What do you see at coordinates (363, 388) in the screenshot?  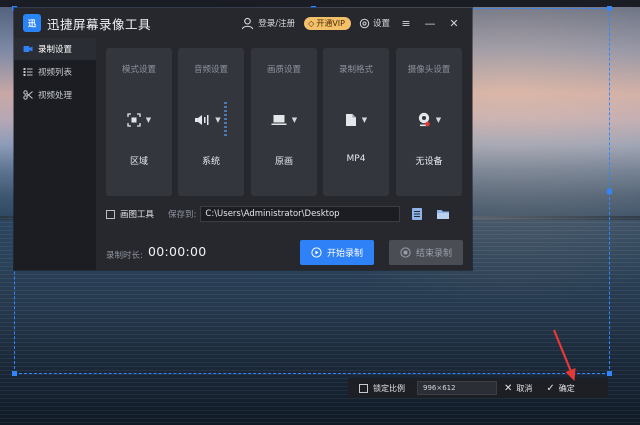 I see `lock-ratio-checkbox` at bounding box center [363, 388].